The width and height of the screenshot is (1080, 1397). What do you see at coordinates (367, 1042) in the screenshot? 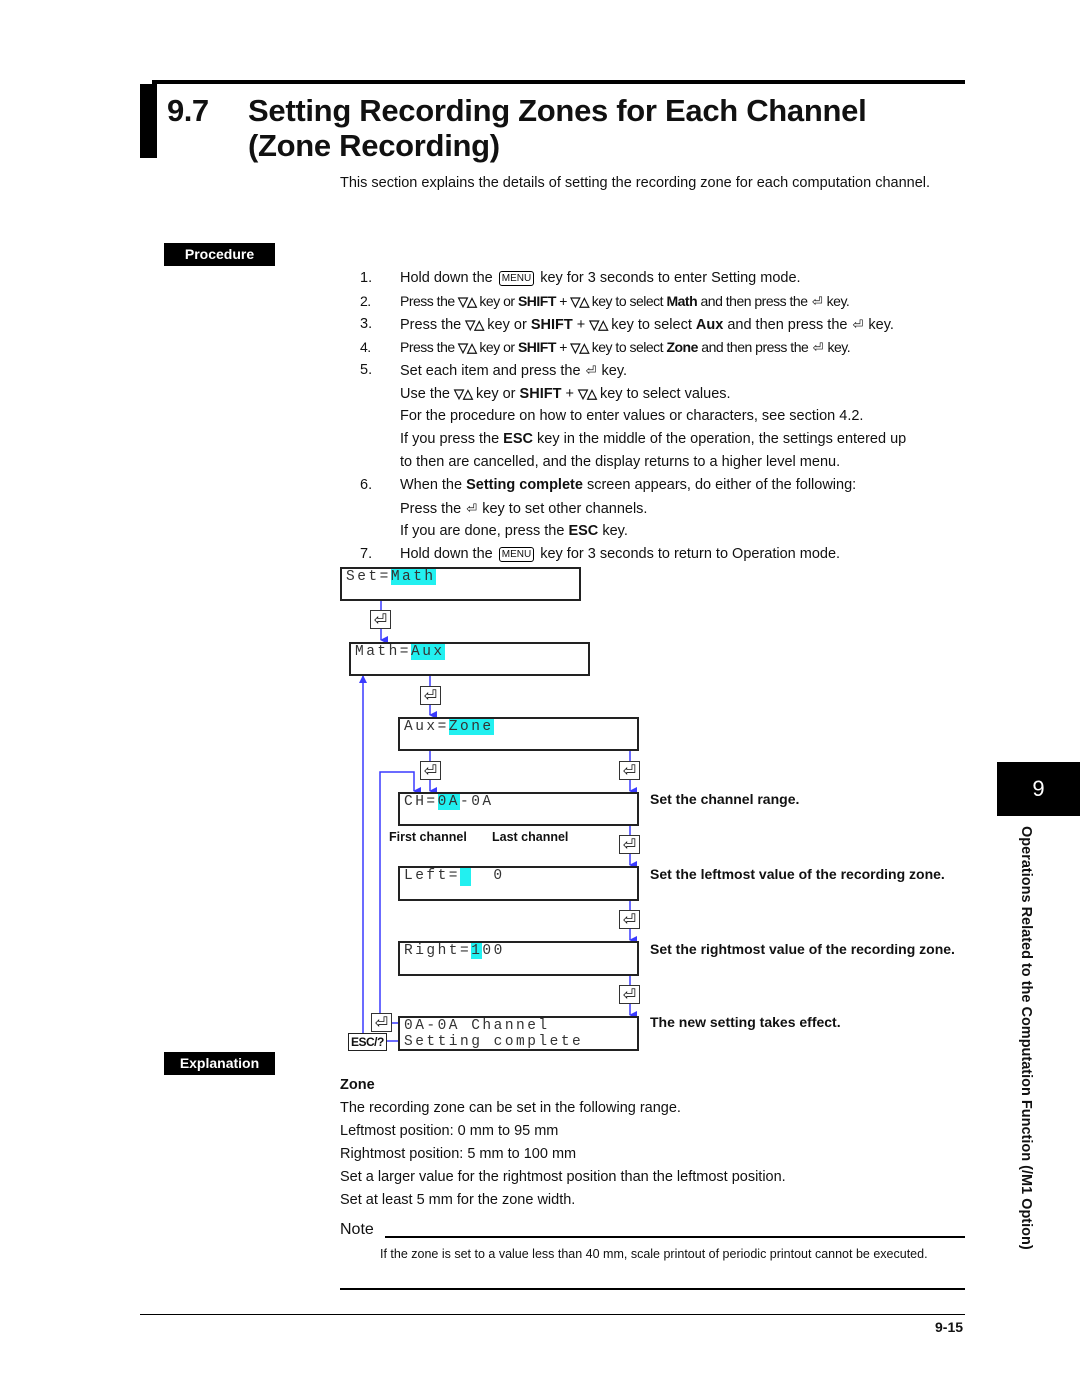
I see `esc-key-icon: ESC/?` at bounding box center [367, 1042].